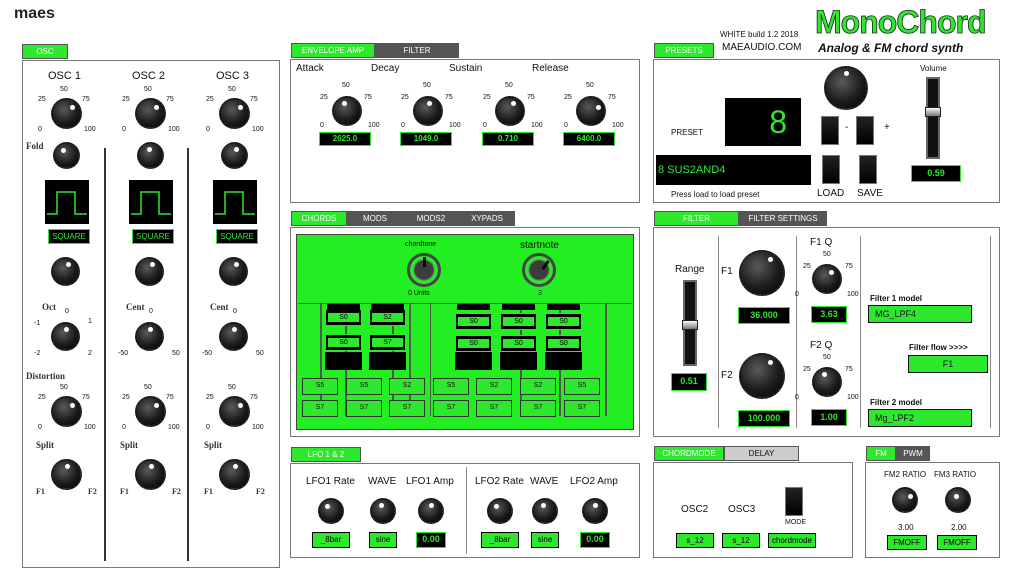 The width and height of the screenshot is (1024, 571). I want to click on load-button, so click(831, 169).